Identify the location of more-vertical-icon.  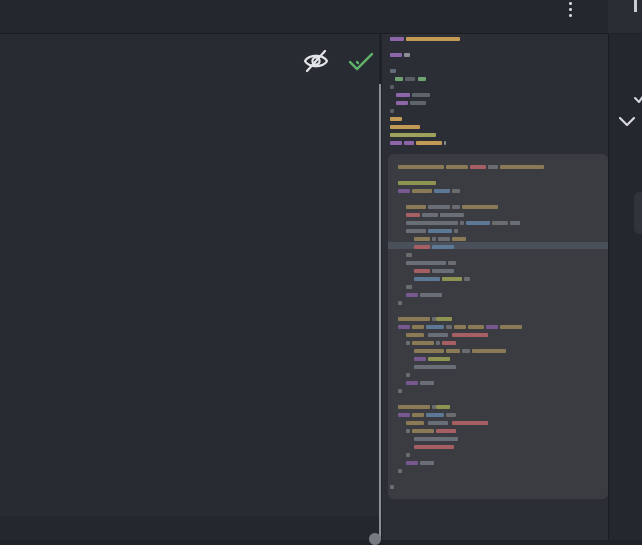
(570, 9).